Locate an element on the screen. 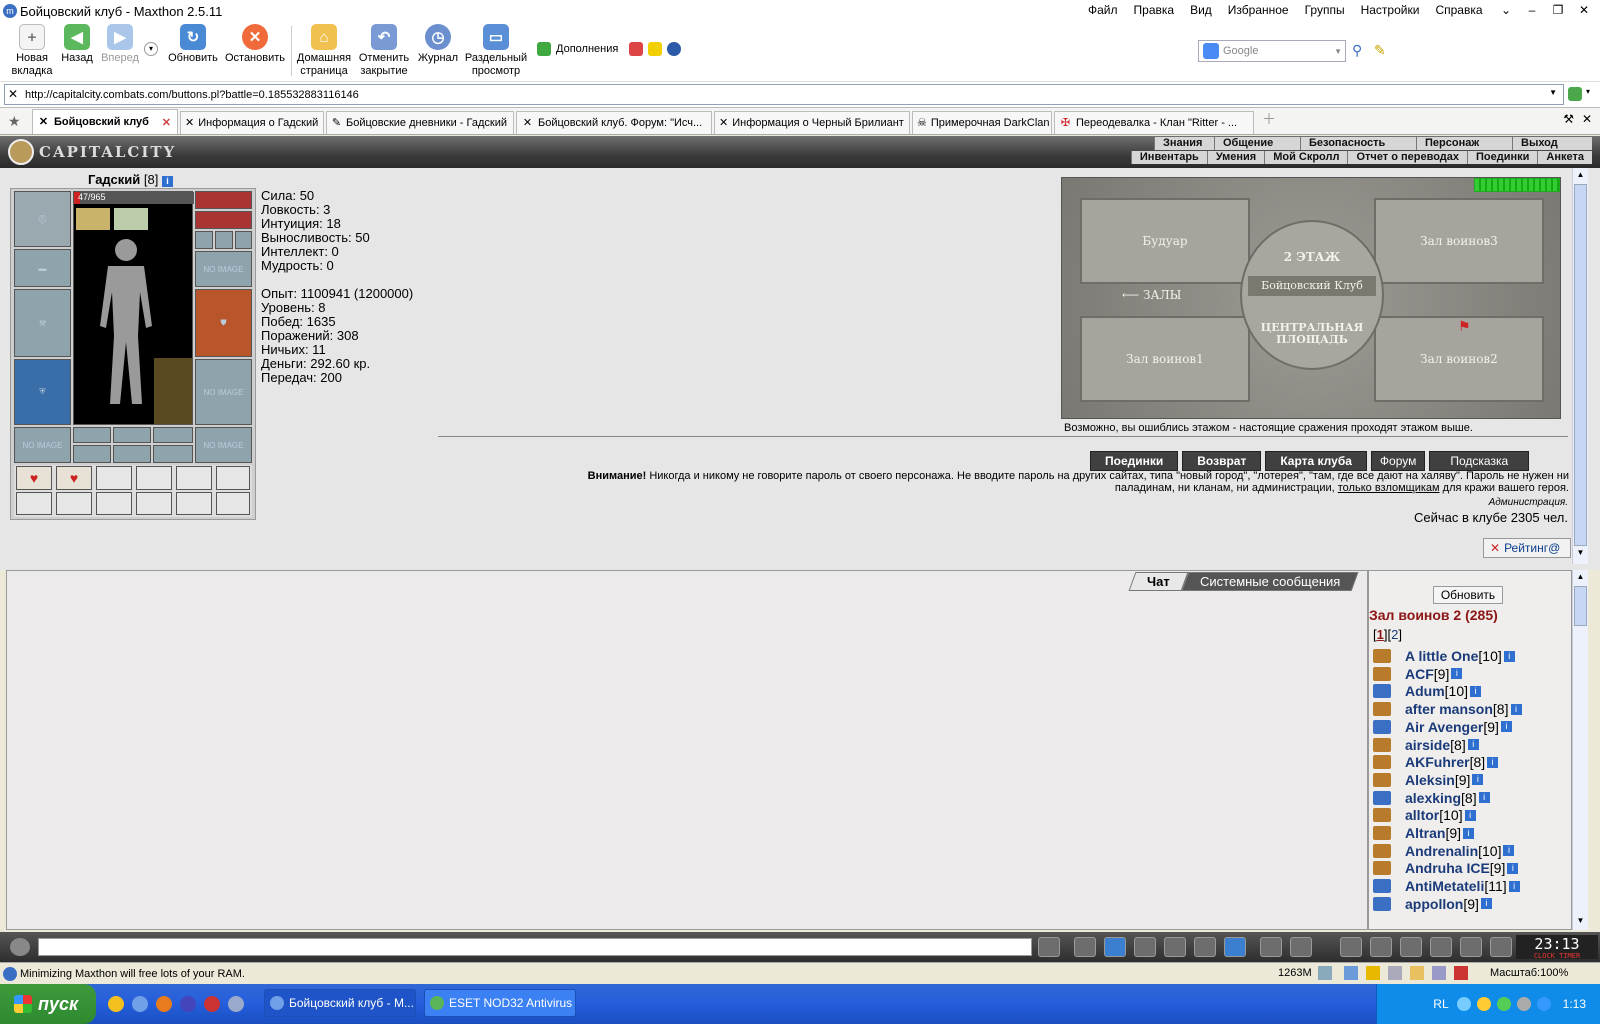 This screenshot has width=1600, height=1024. mail-icon is located at coordinates (1471, 947).